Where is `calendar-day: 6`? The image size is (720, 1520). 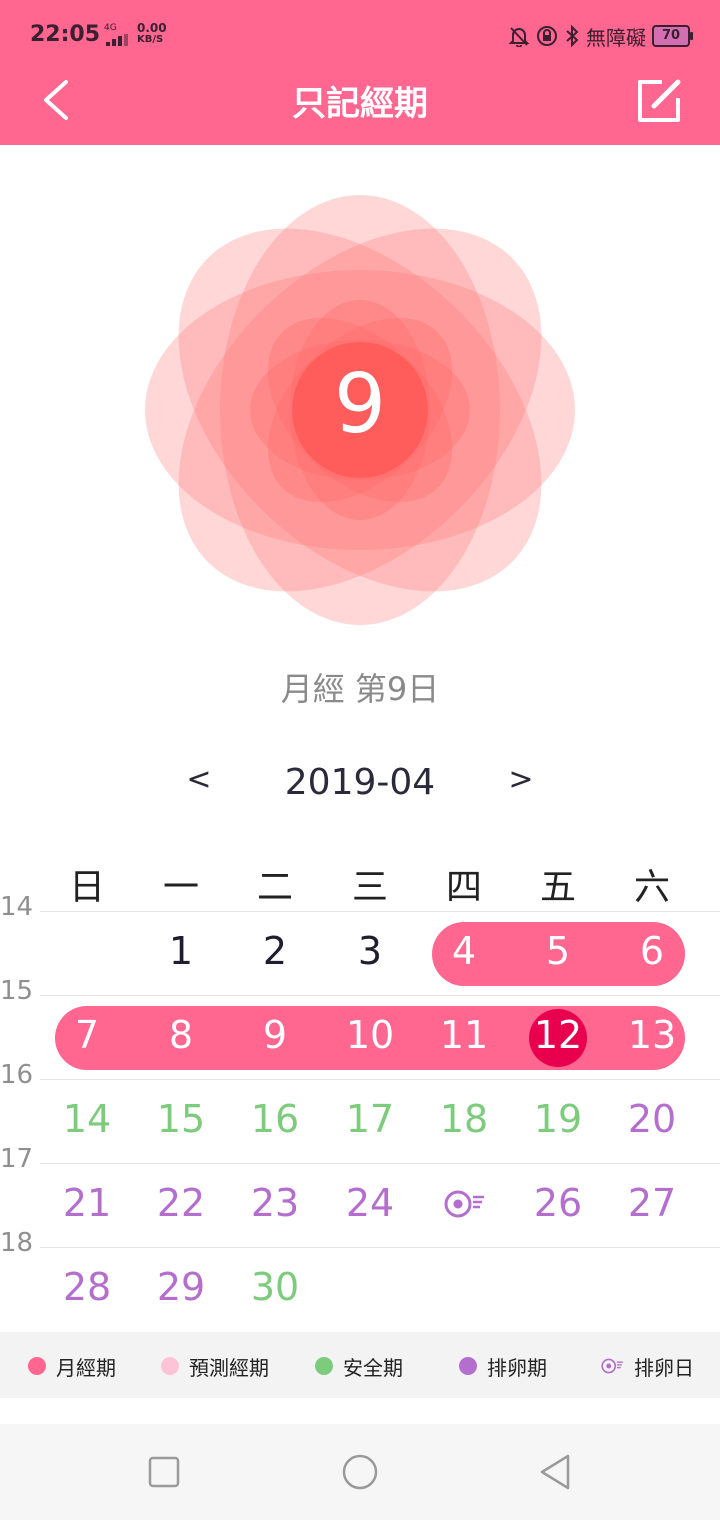
calendar-day: 6 is located at coordinates (652, 951).